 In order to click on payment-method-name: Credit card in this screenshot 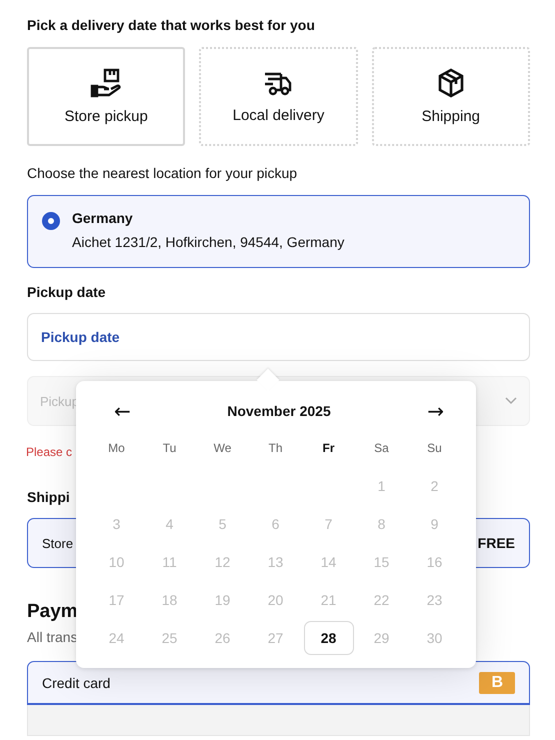, I will do `click(76, 682)`.